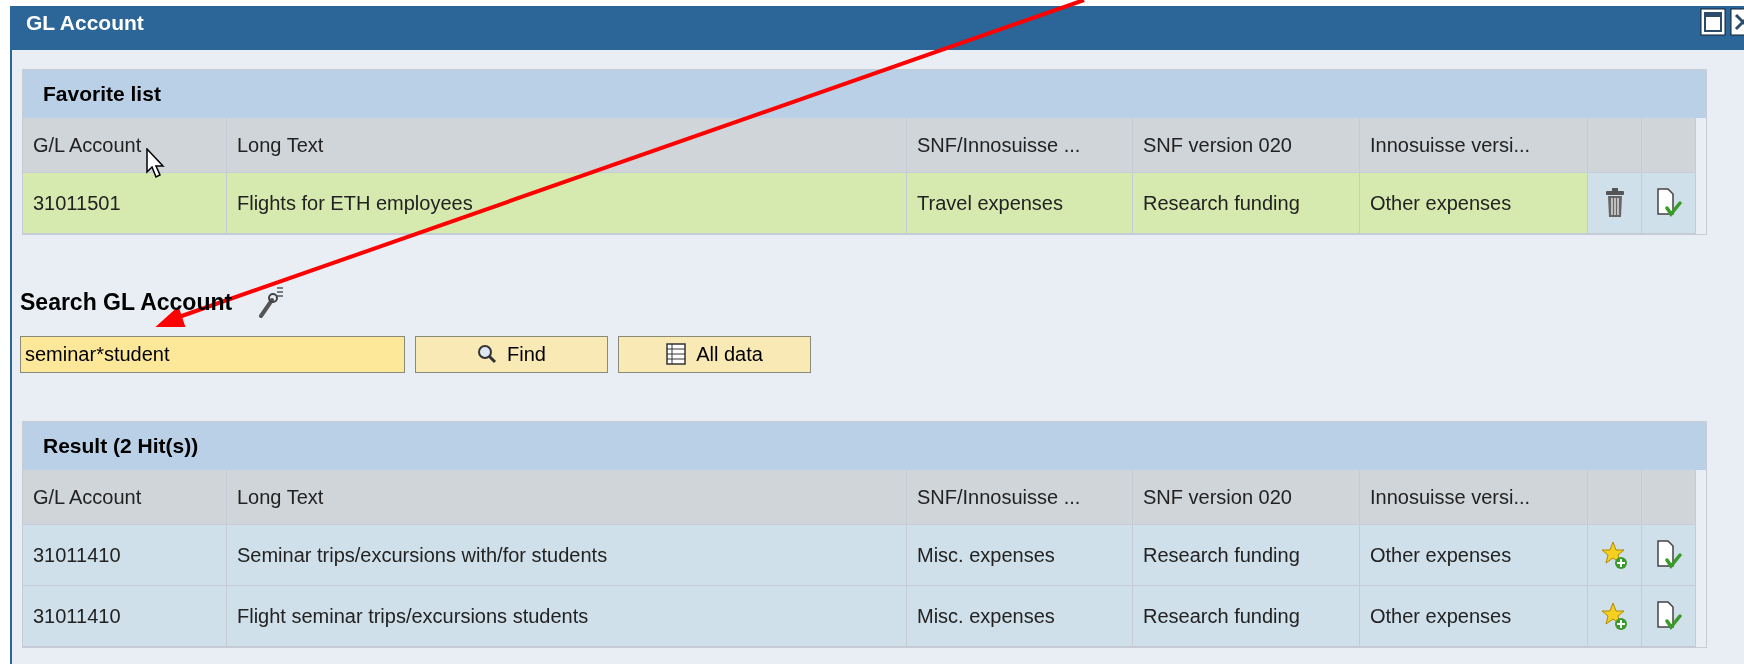 The image size is (1744, 664). What do you see at coordinates (1020, 203) in the screenshot?
I see `table-cell: Travel expenses` at bounding box center [1020, 203].